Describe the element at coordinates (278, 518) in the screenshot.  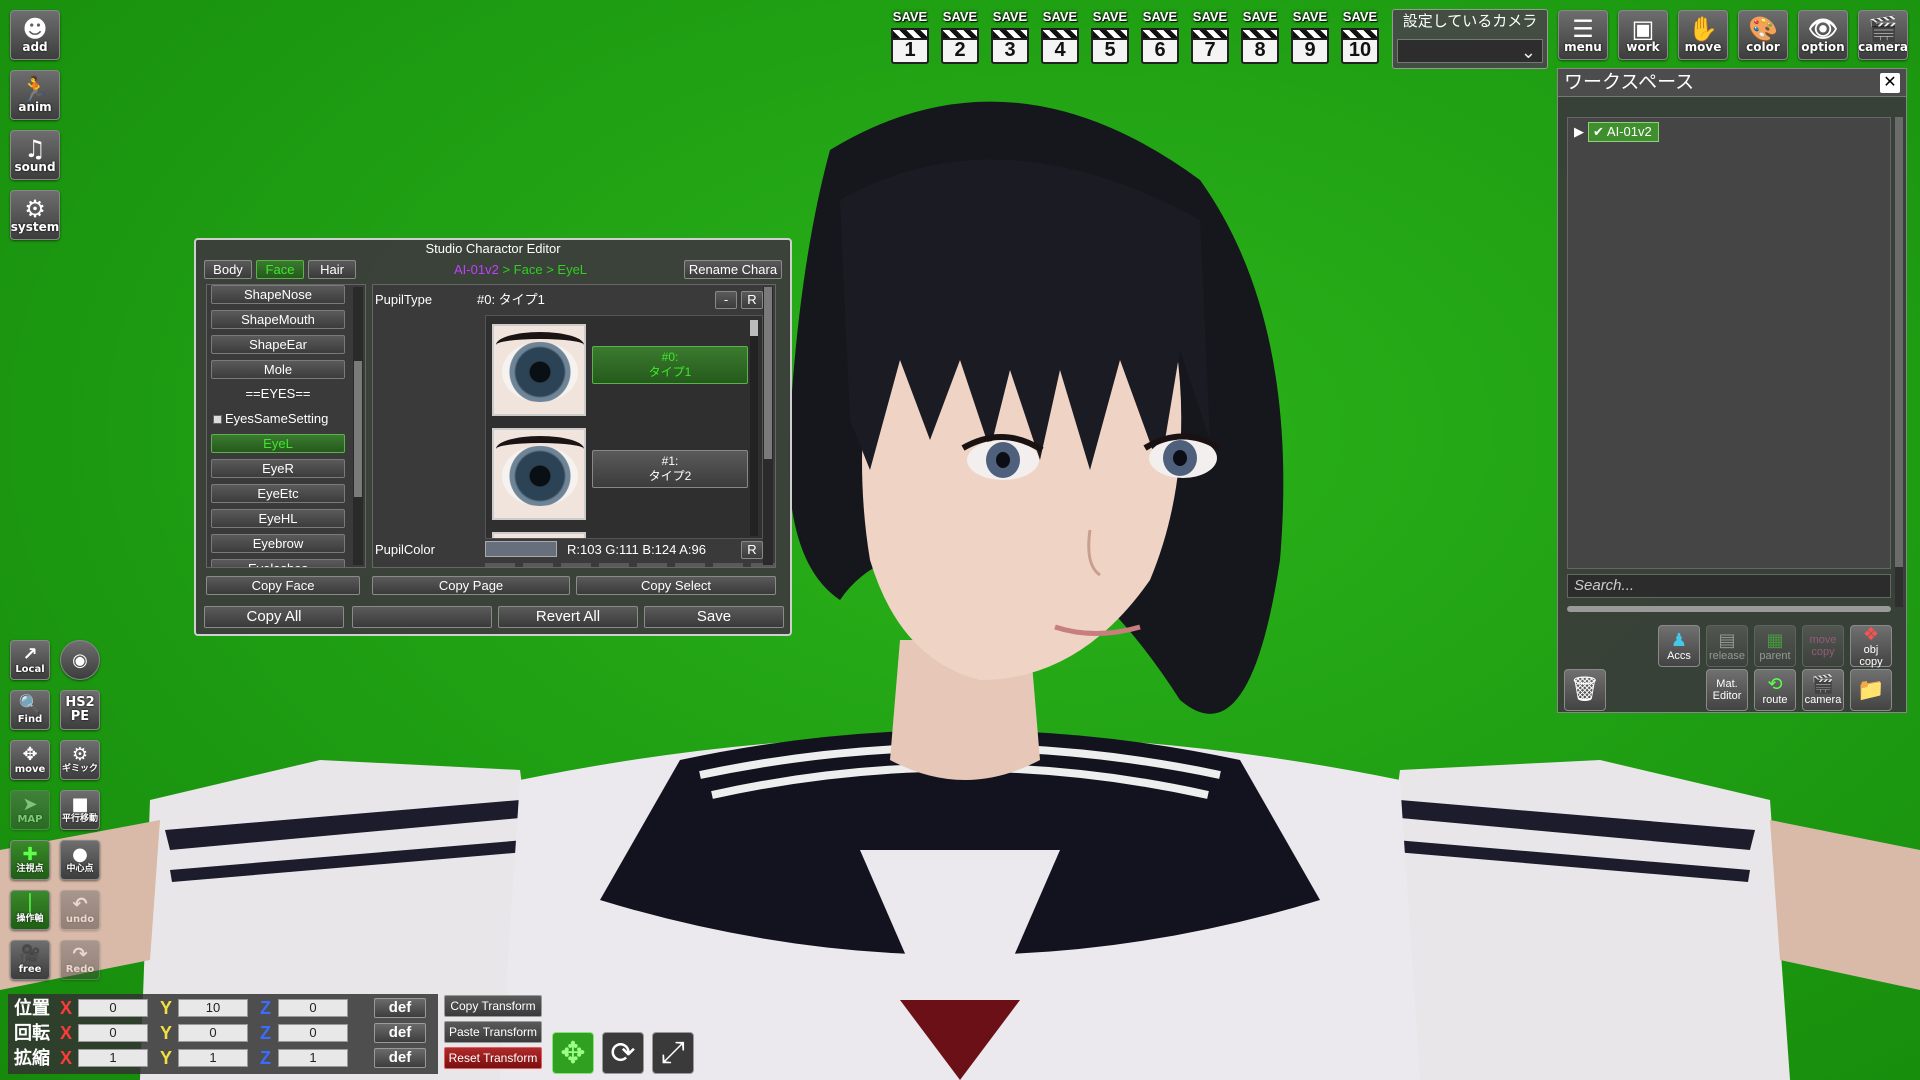
I see `category-eyehl: EyeHL` at that location.